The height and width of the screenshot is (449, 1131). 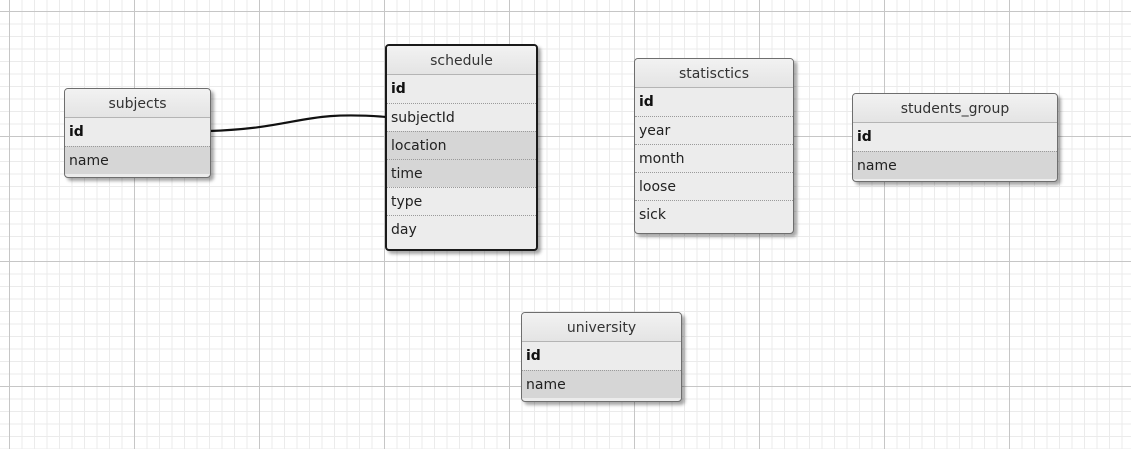 I want to click on field-location: location, so click(x=461, y=145).